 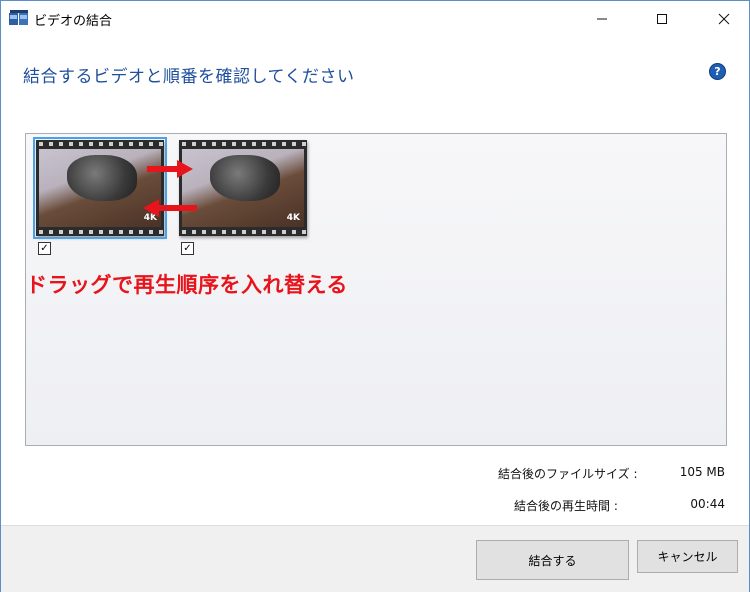 I want to click on help-icon: ?, so click(x=717, y=71).